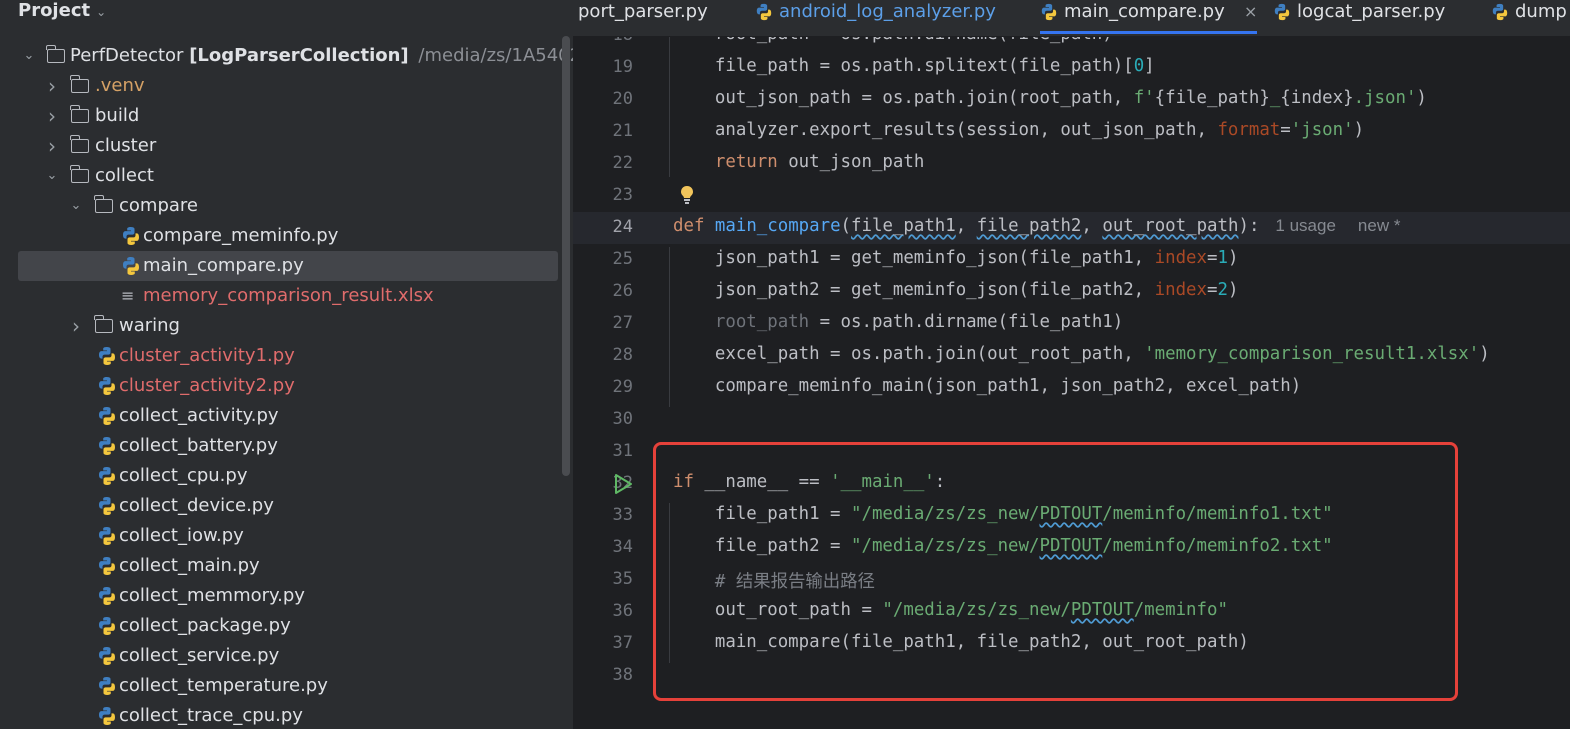 This screenshot has width=1570, height=729. Describe the element at coordinates (622, 259) in the screenshot. I see `line-number: 25` at that location.